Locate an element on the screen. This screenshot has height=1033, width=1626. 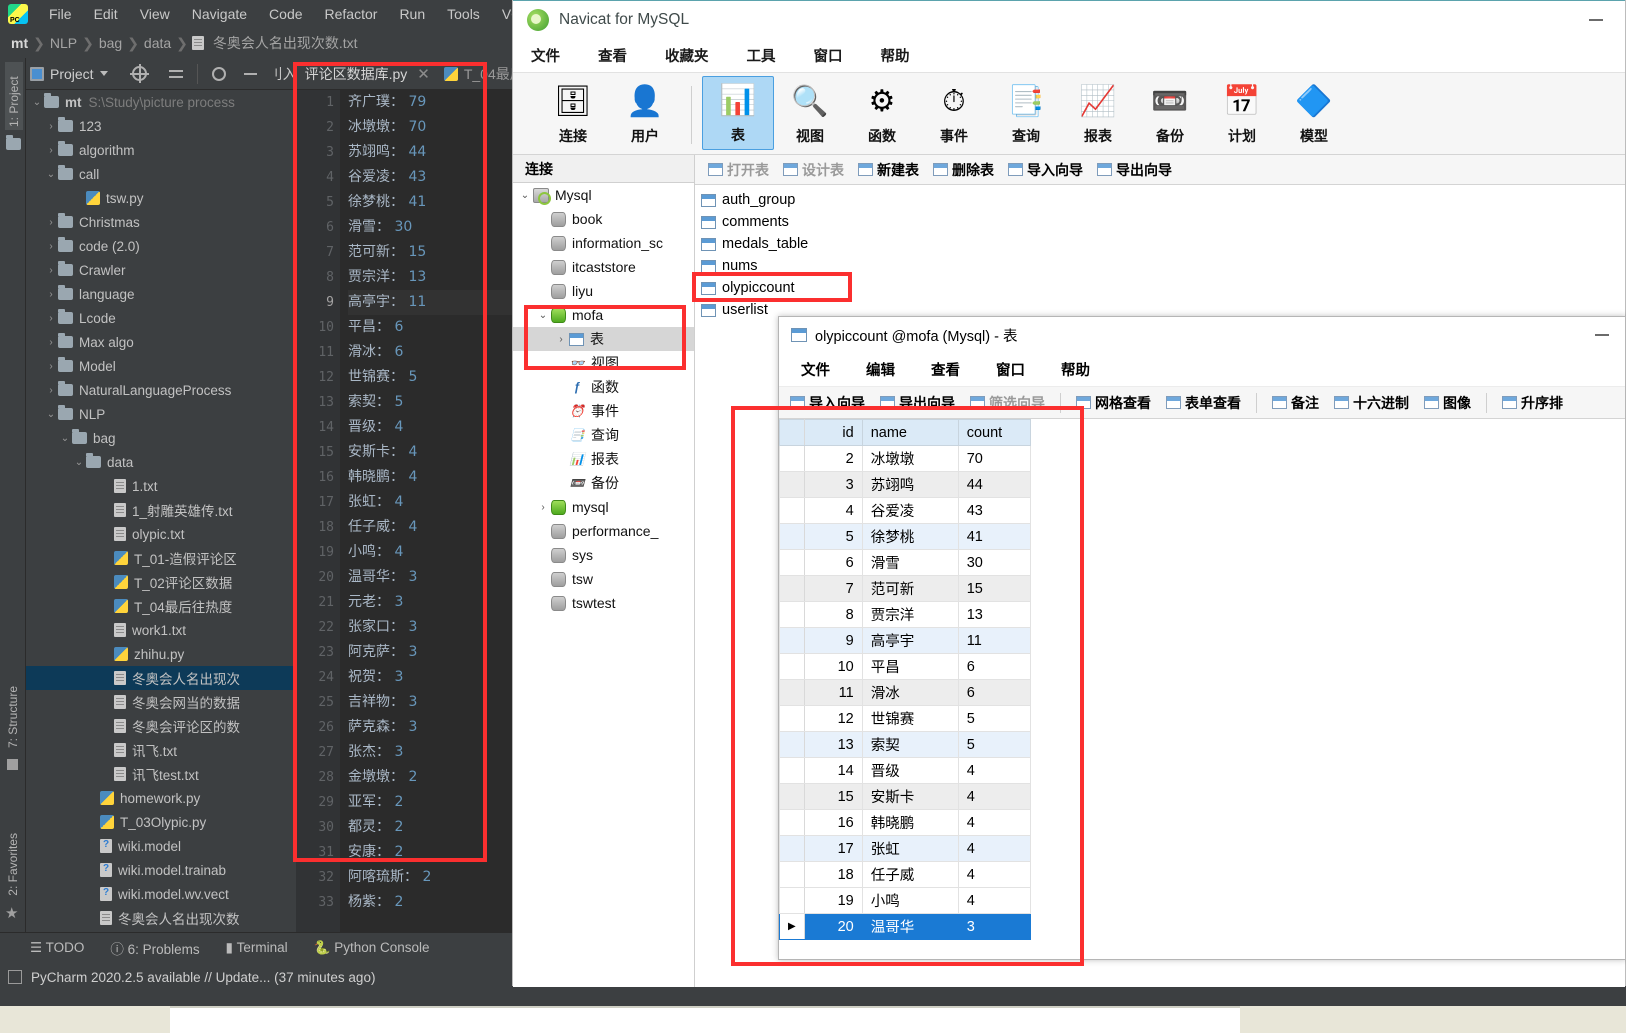
menu-view: View is located at coordinates (155, 14).